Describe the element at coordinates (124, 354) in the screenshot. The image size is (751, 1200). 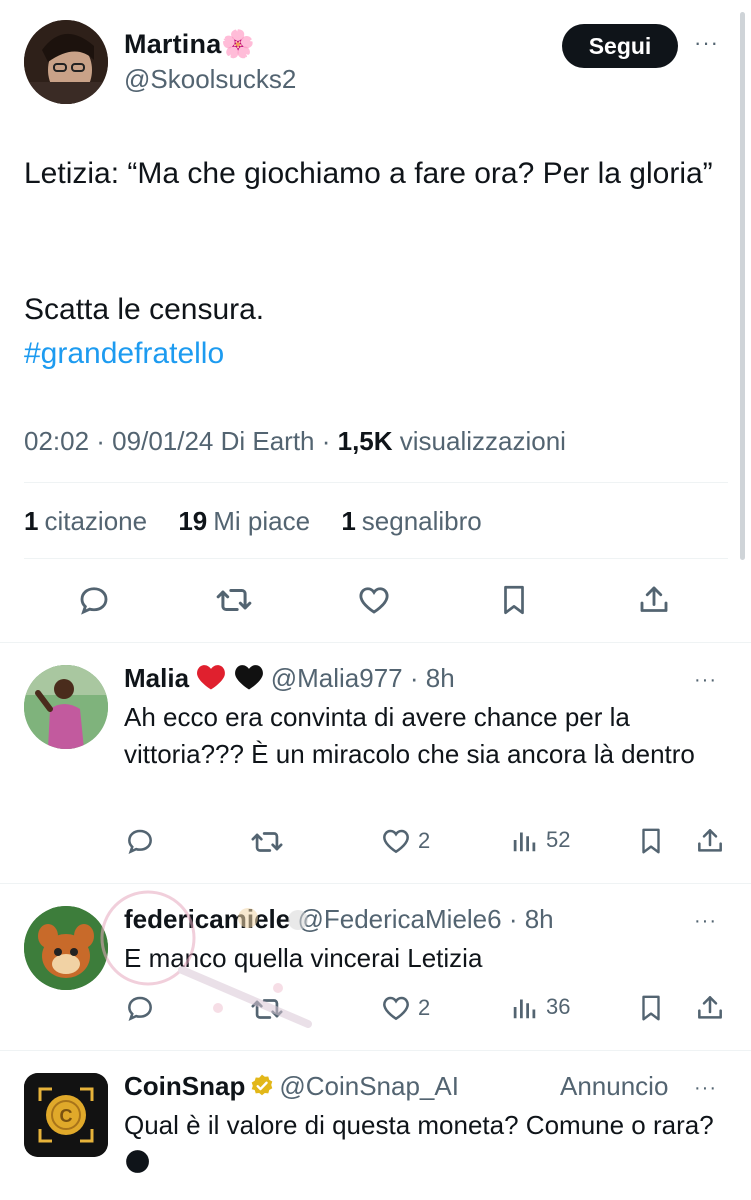
I see `hashtag-link: #grandefratello` at that location.